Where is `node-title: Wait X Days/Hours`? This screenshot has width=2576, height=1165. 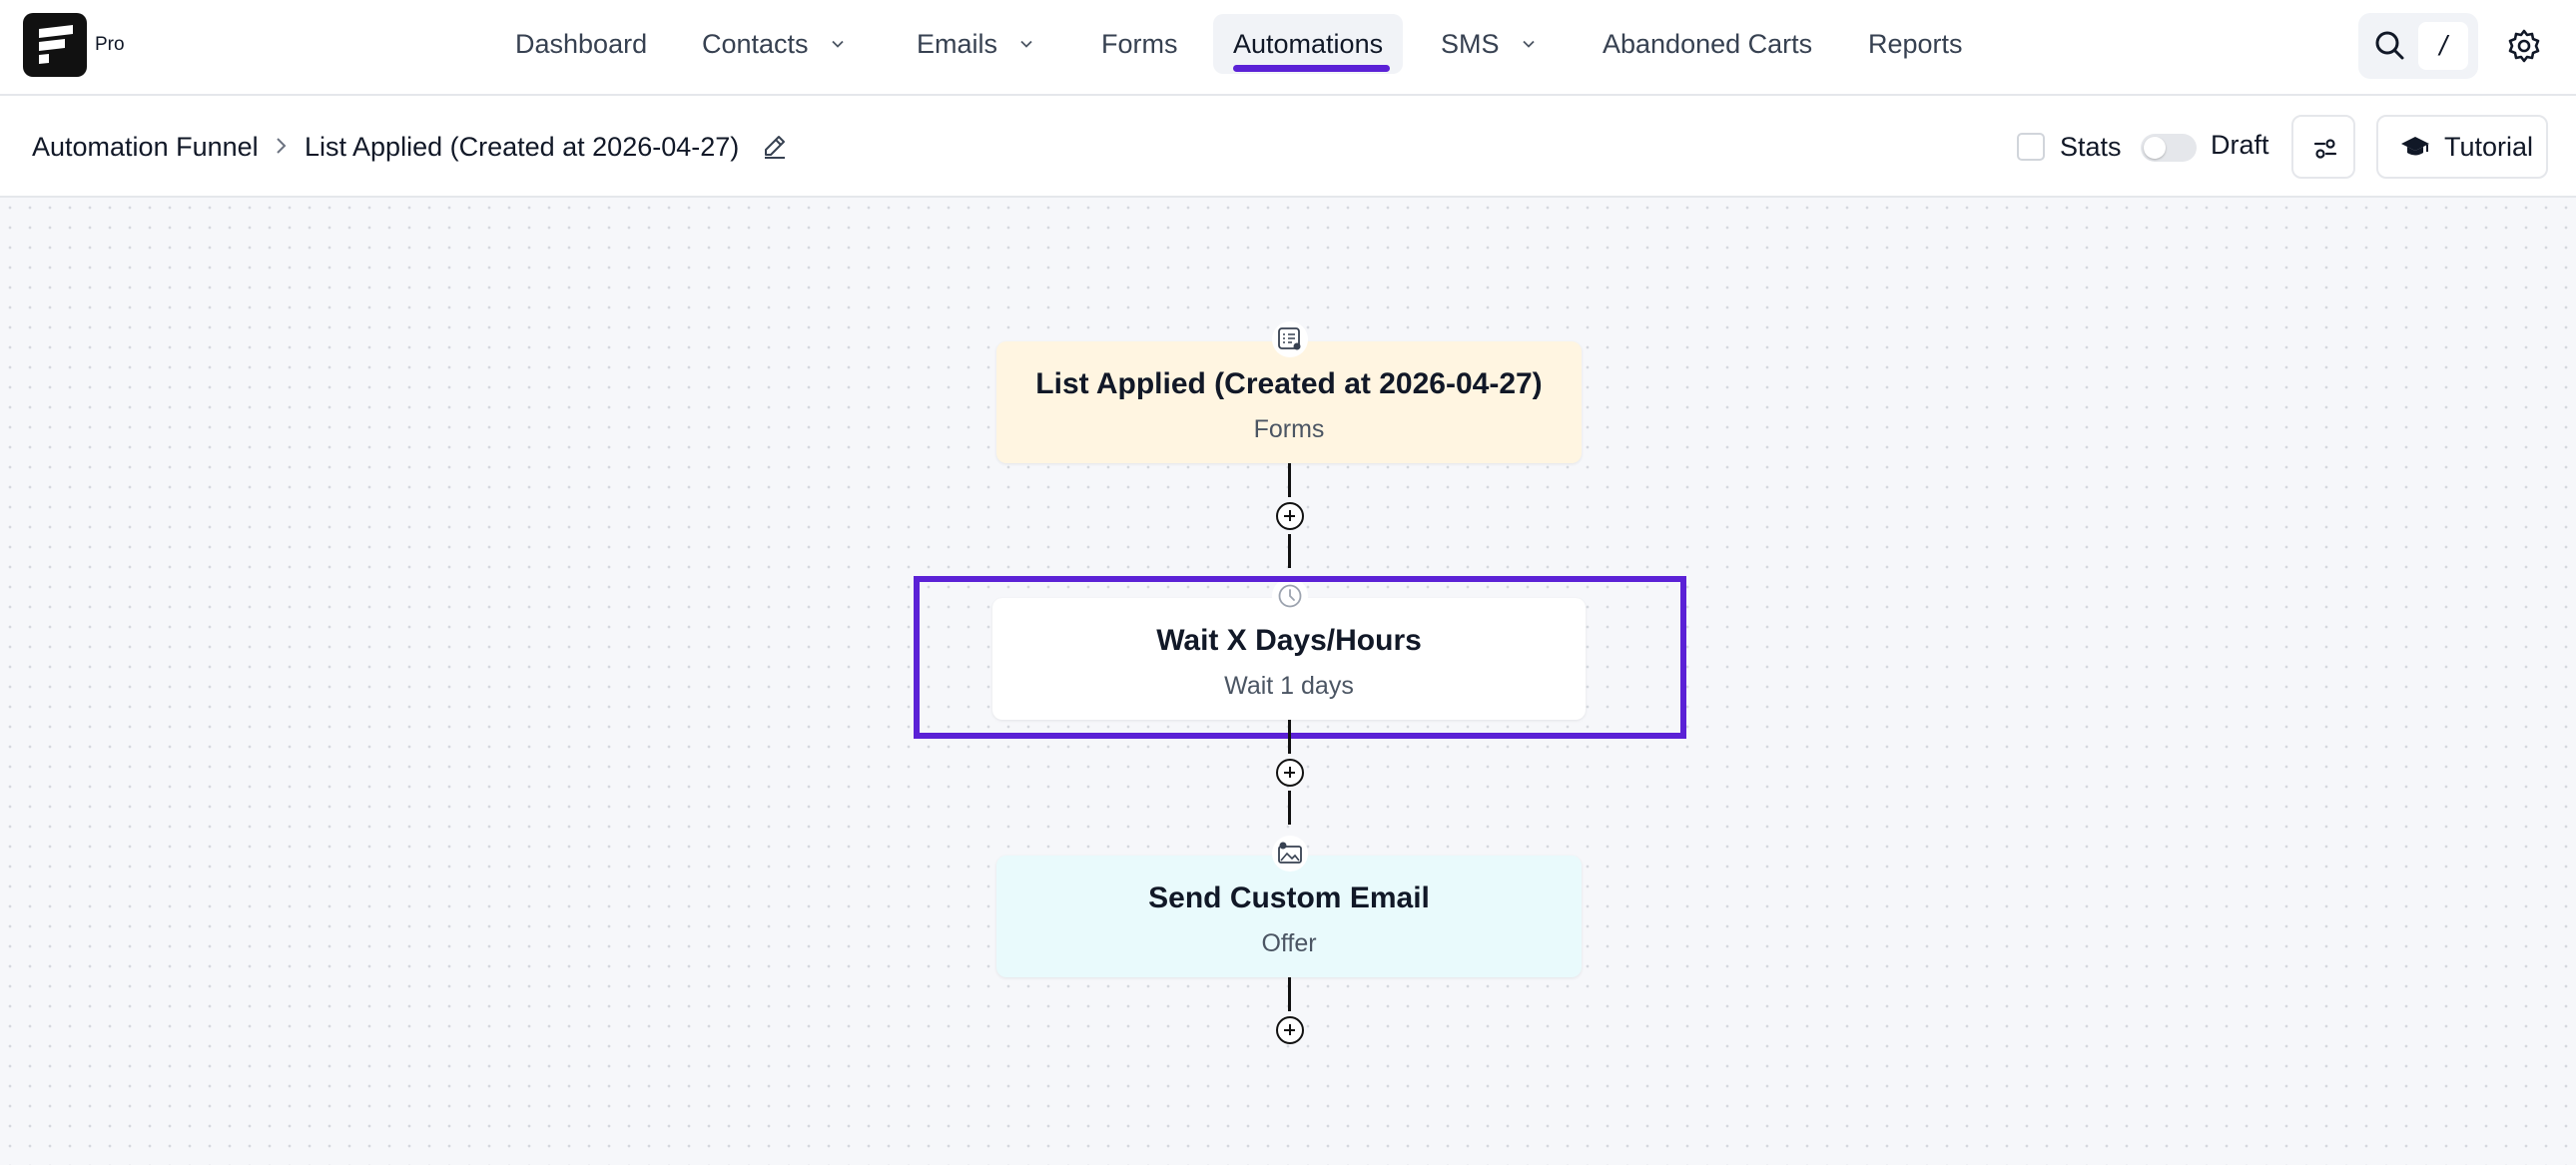 node-title: Wait X Days/Hours is located at coordinates (1289, 640).